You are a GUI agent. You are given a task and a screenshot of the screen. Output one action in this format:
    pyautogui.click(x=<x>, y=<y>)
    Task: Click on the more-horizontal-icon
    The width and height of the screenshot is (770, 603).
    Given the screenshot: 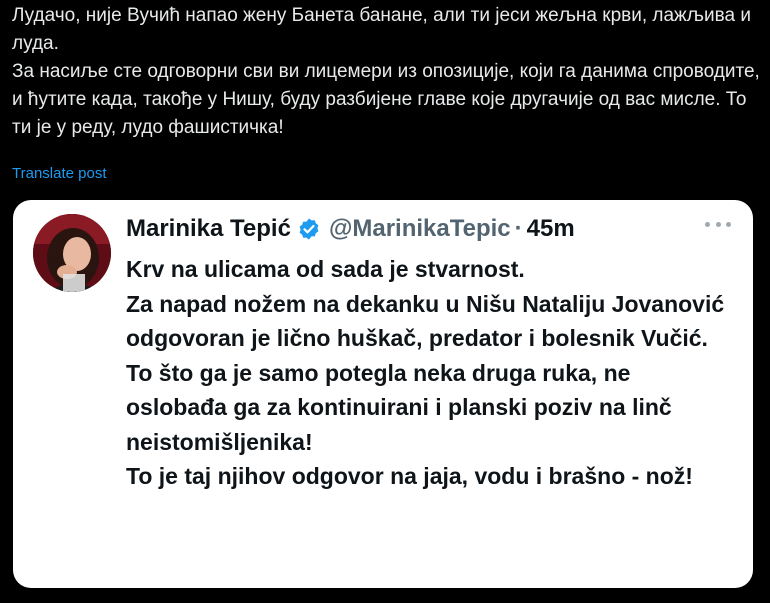 What is the action you would take?
    pyautogui.click(x=718, y=224)
    